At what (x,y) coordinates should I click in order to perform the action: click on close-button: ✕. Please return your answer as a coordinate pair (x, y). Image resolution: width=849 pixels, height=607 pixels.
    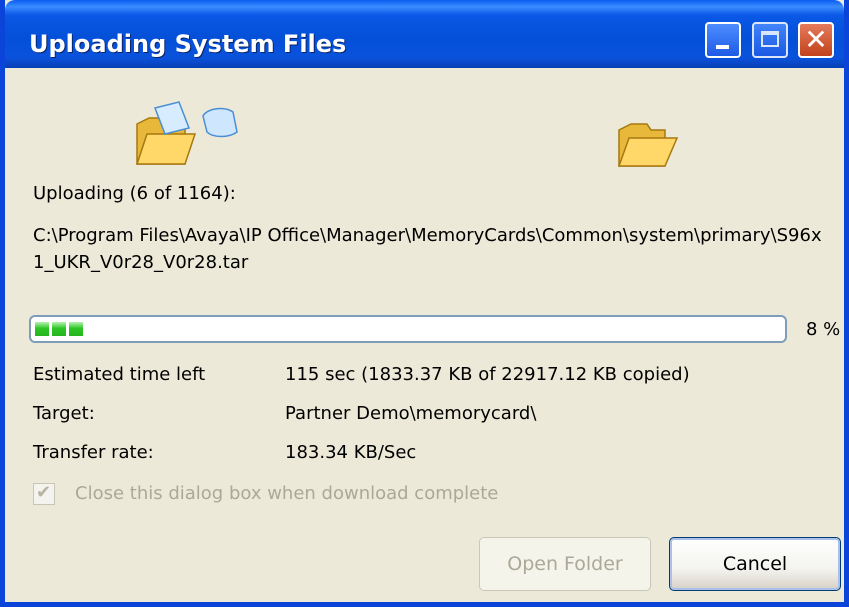
    Looking at the image, I should click on (816, 40).